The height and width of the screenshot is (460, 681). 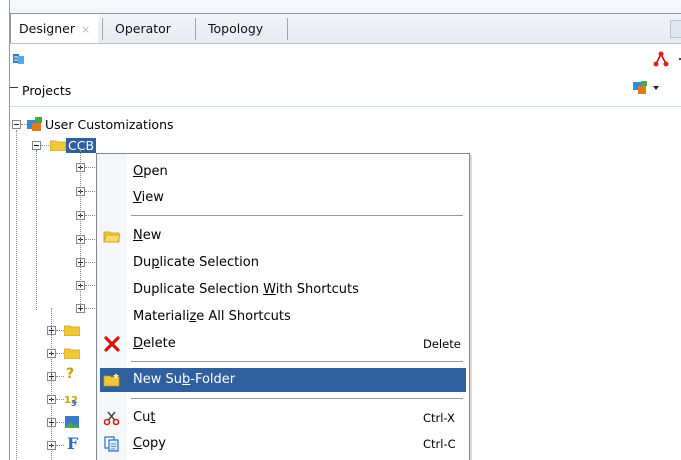 What do you see at coordinates (439, 444) in the screenshot?
I see `shortcut-label: Ctrl-C` at bounding box center [439, 444].